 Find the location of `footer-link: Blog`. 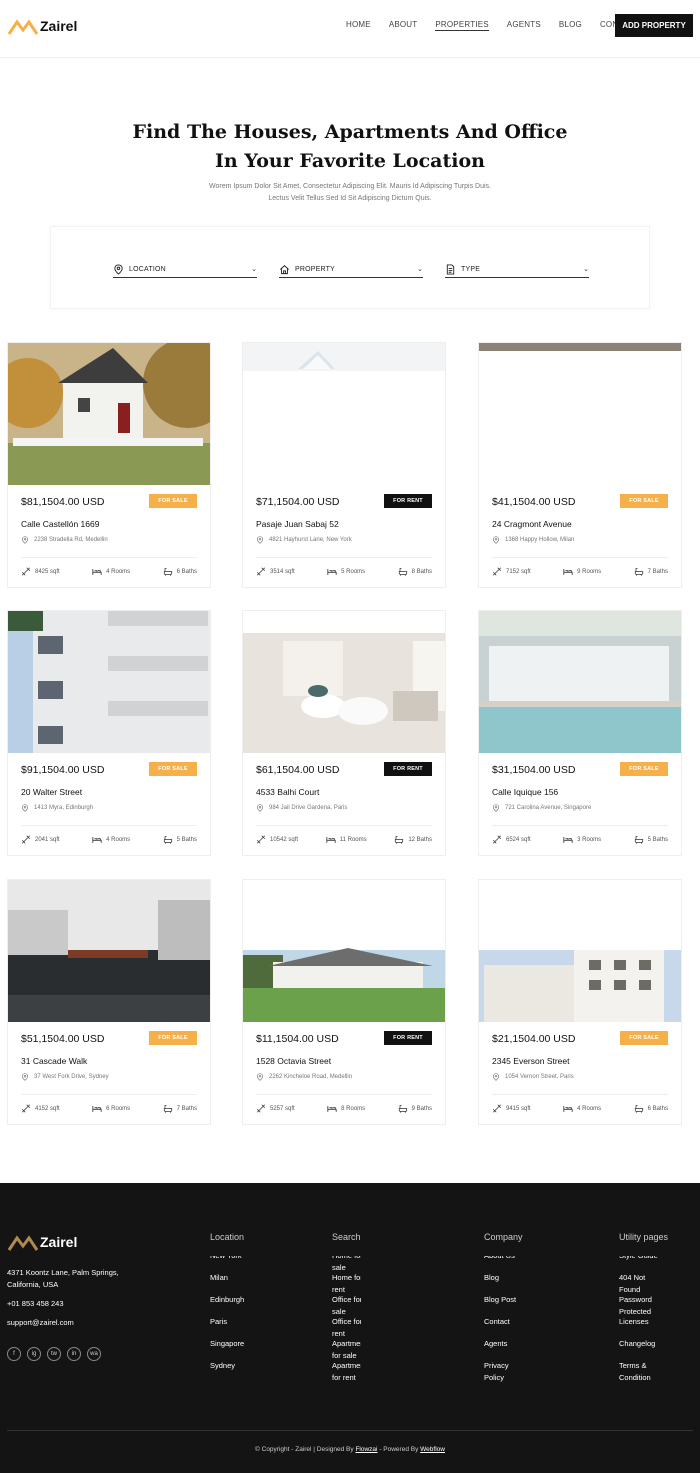

footer-link: Blog is located at coordinates (503, 1283).